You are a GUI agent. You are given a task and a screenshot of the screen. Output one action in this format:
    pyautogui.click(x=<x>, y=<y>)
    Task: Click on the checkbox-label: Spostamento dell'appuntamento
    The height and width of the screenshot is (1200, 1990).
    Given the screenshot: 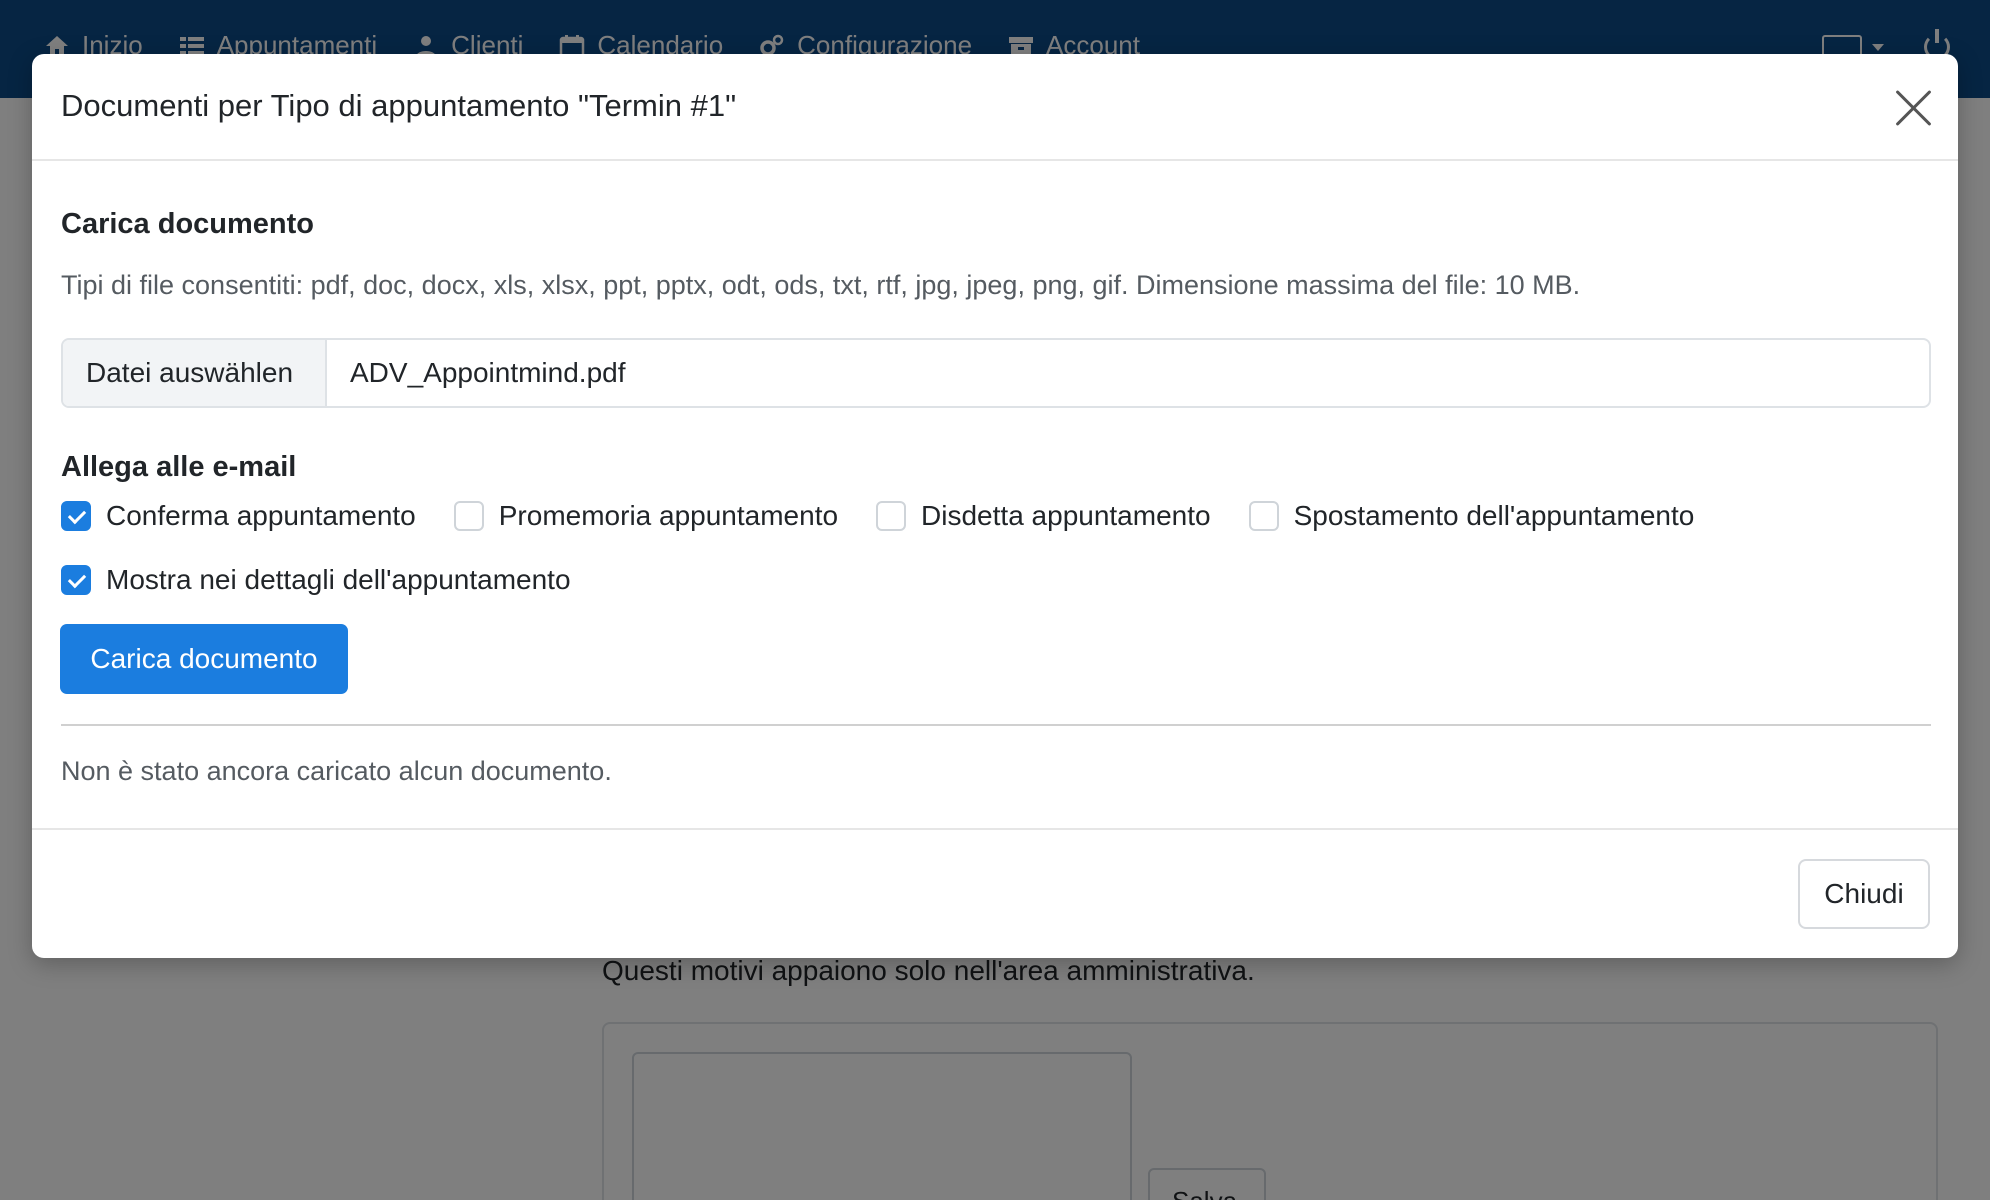 What is the action you would take?
    pyautogui.click(x=1494, y=515)
    